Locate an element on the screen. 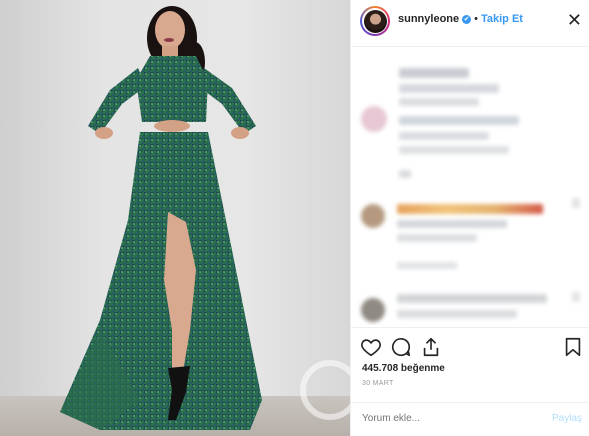  username-link: sunnyleone is located at coordinates (428, 19).